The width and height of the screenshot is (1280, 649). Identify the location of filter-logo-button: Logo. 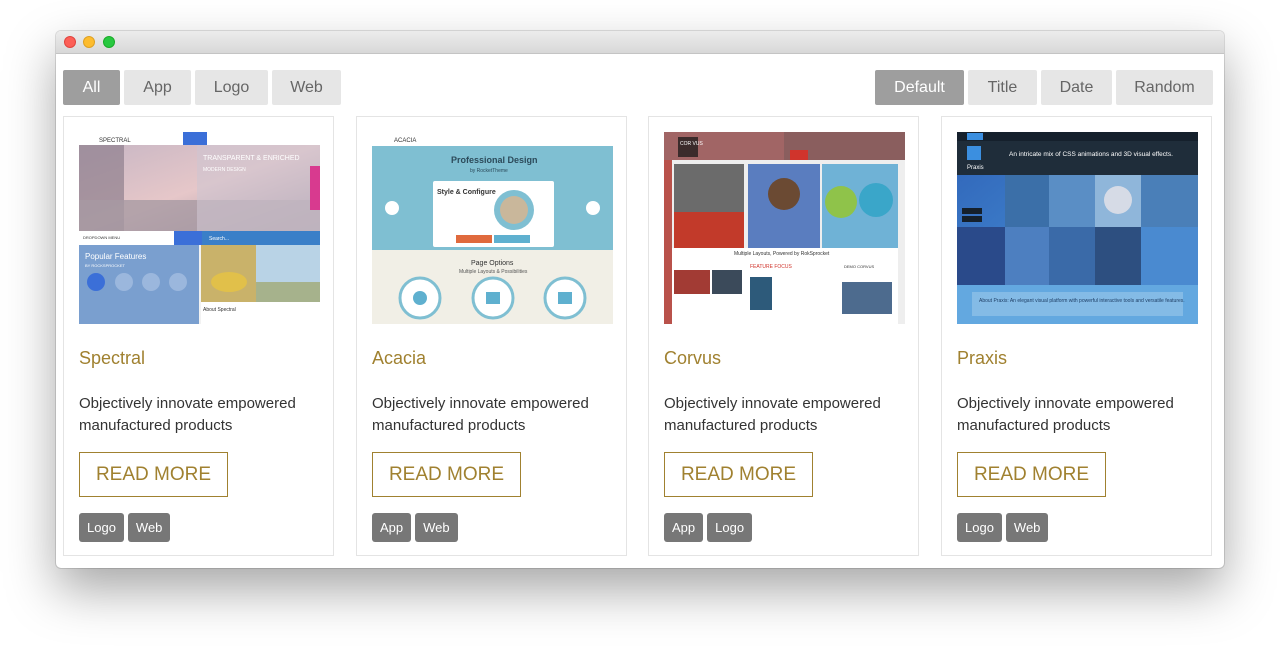
(231, 87).